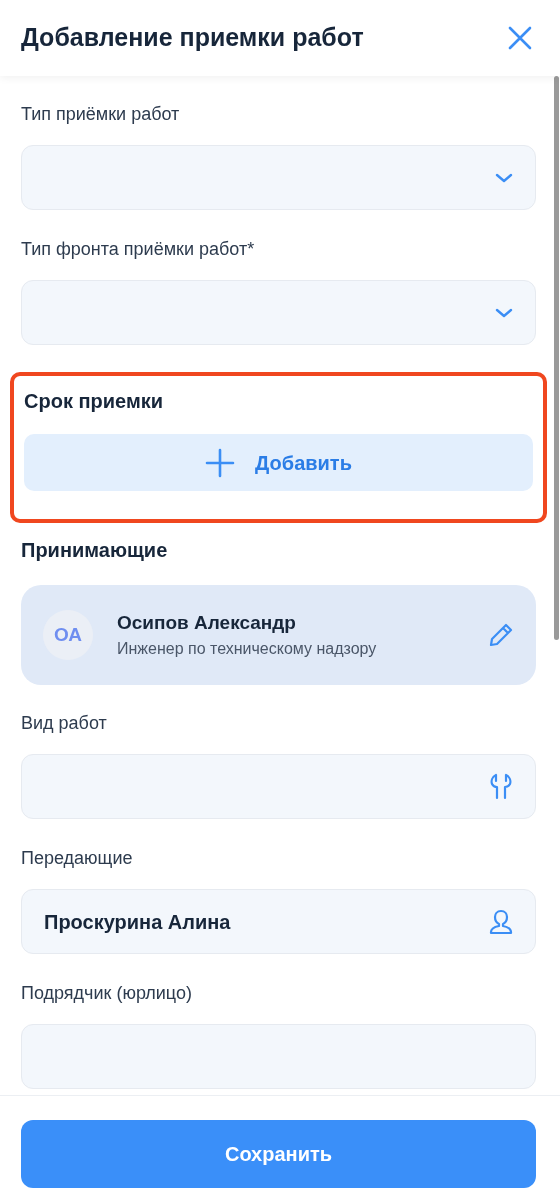 The height and width of the screenshot is (1194, 560). Describe the element at coordinates (101, 114) in the screenshot. I see `field-label: Тип приёмки работ` at that location.